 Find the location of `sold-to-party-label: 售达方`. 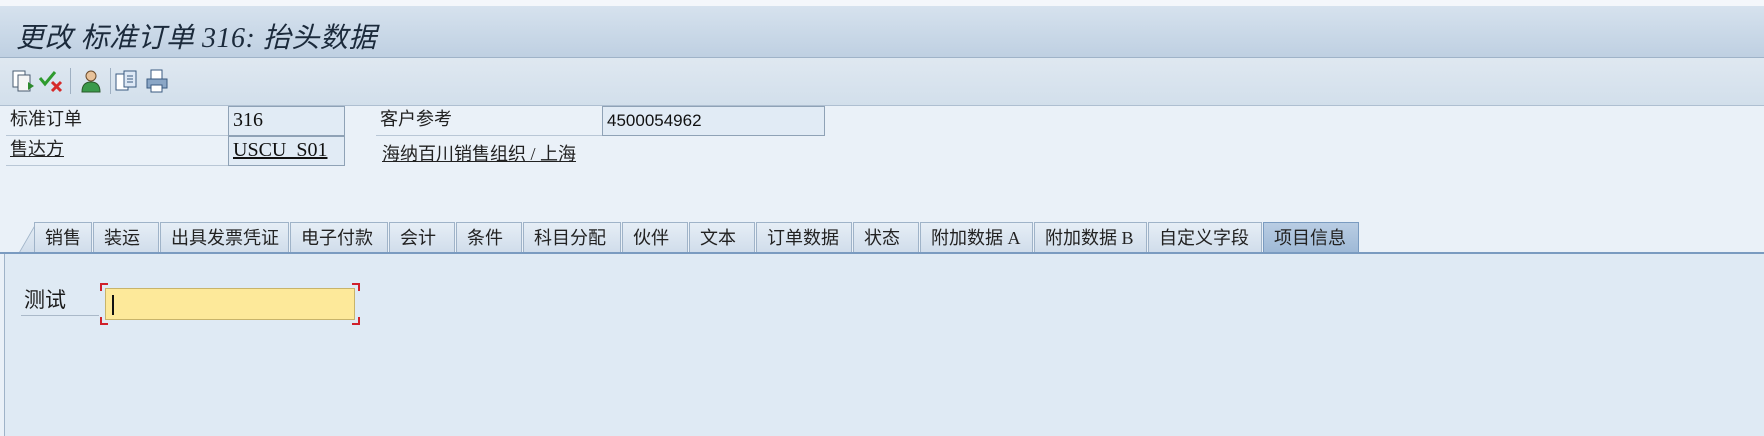

sold-to-party-label: 售达方 is located at coordinates (117, 151).